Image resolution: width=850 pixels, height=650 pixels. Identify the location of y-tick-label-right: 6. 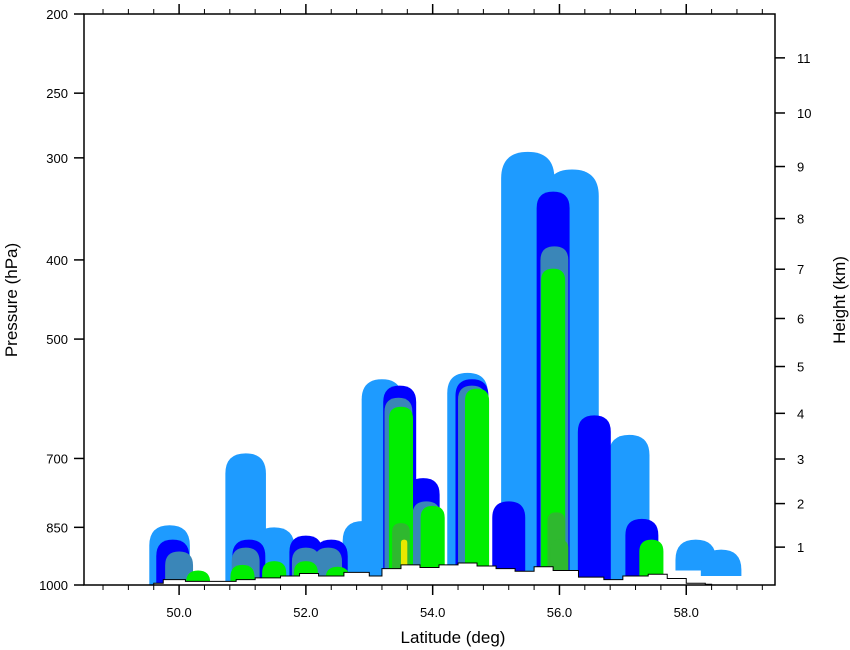
(800, 318).